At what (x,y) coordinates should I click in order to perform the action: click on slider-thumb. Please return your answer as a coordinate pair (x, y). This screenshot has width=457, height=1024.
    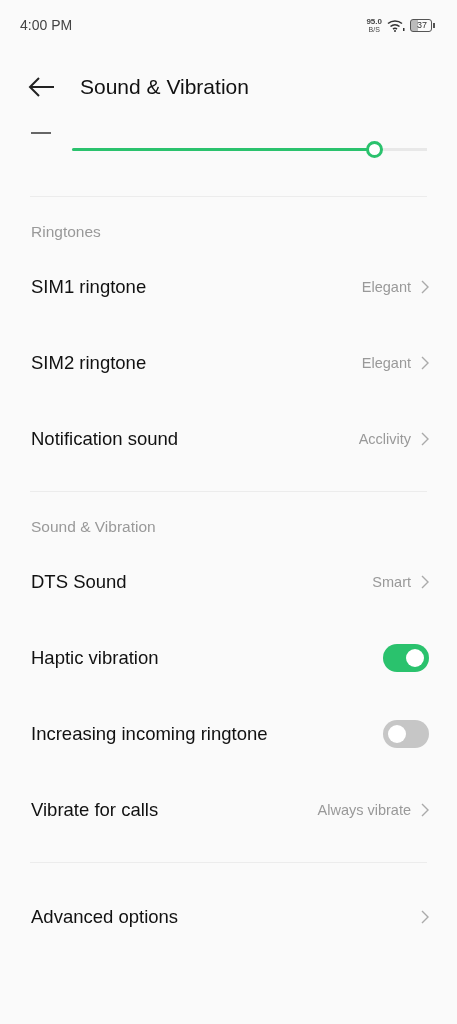
    Looking at the image, I should click on (374, 149).